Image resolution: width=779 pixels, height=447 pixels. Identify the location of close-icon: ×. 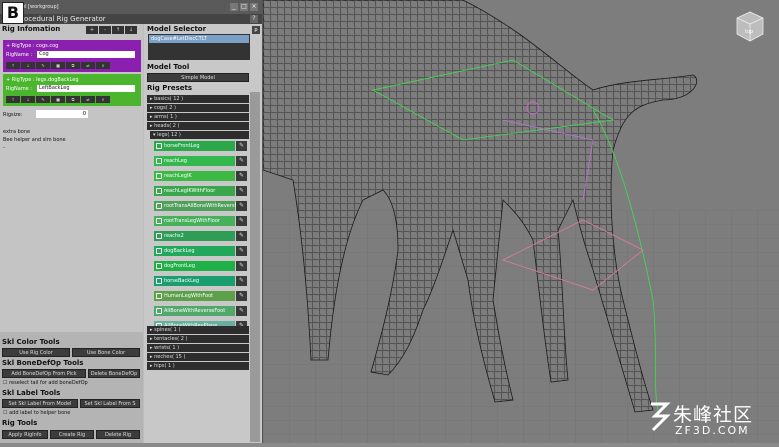
(254, 7).